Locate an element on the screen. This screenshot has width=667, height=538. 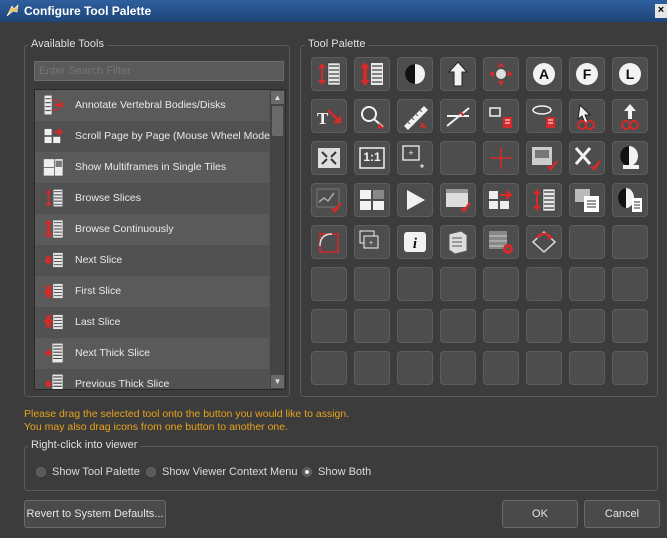
contrast-doc-icon is located at coordinates (630, 200).